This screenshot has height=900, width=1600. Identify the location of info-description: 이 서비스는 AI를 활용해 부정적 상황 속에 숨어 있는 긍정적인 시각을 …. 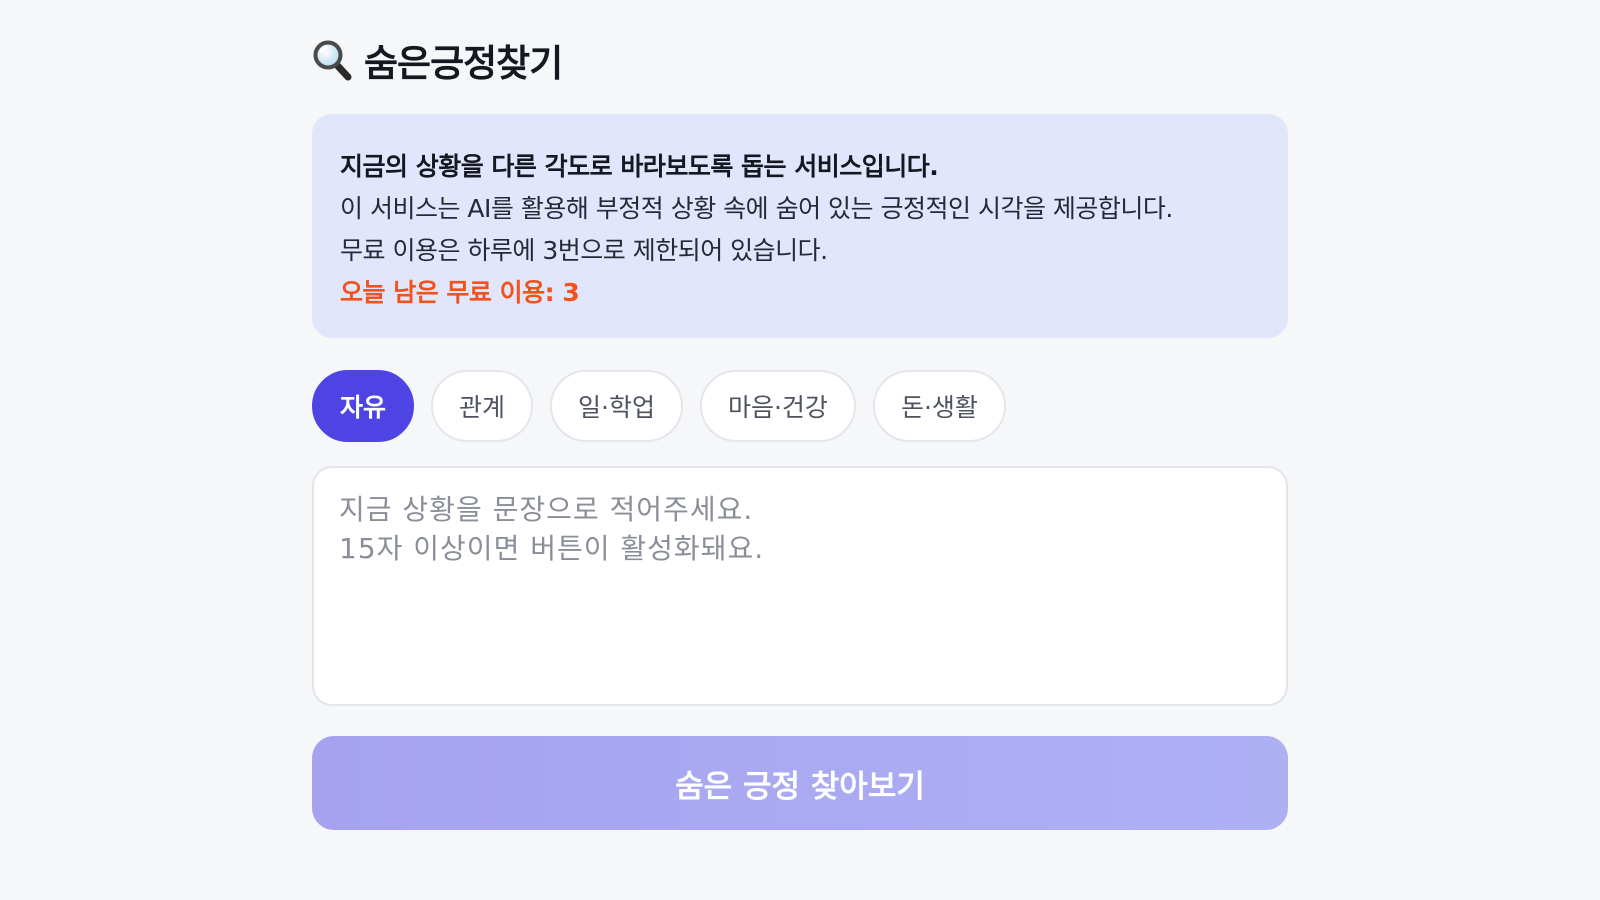
(756, 208).